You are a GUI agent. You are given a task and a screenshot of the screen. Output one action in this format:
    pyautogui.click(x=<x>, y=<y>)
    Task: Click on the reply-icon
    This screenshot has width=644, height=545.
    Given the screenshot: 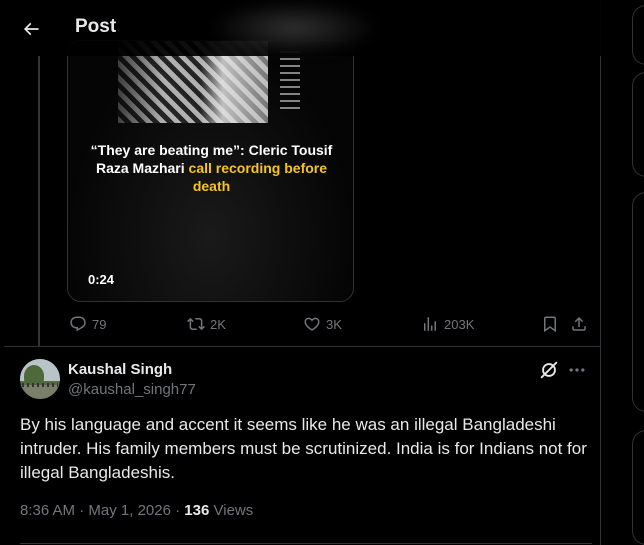 What is the action you would take?
    pyautogui.click(x=78, y=324)
    